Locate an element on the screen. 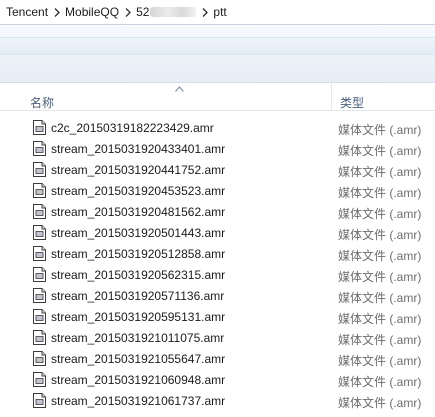 This screenshot has width=435, height=417. breadcrumb-item-mobileqq: MobileQQ is located at coordinates (100, 12).